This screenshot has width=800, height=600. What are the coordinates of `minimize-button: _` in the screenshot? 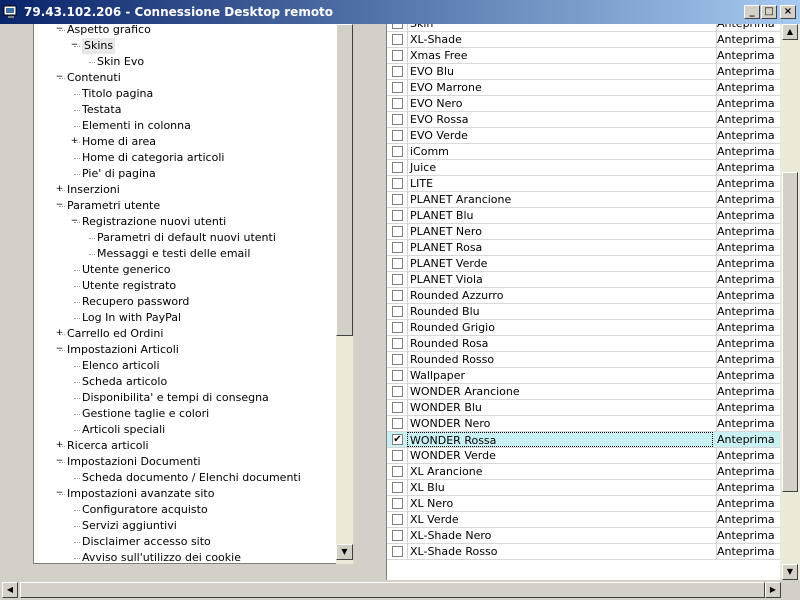 It's located at (752, 12).